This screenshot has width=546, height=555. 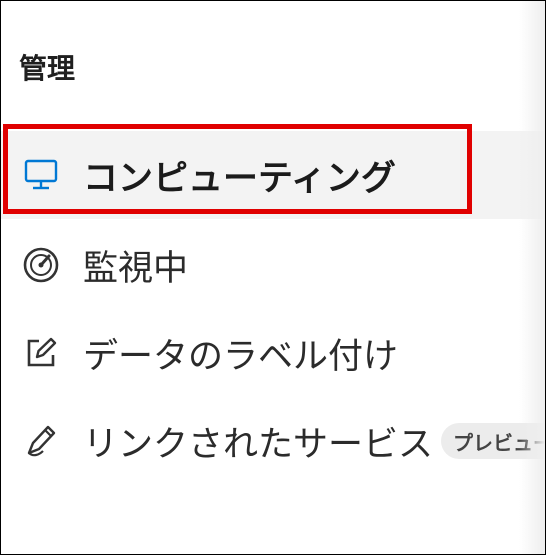 I want to click on gauge-icon, so click(x=41, y=265).